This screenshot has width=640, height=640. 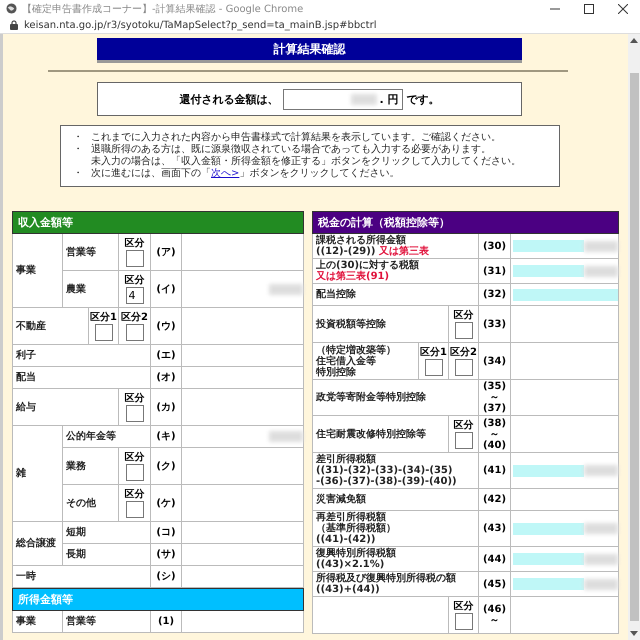 What do you see at coordinates (296, 138) in the screenshot?
I see `note-text: これまでに入力された内容から申告書様式で計算結果を表示しています。ご確認ください。` at bounding box center [296, 138].